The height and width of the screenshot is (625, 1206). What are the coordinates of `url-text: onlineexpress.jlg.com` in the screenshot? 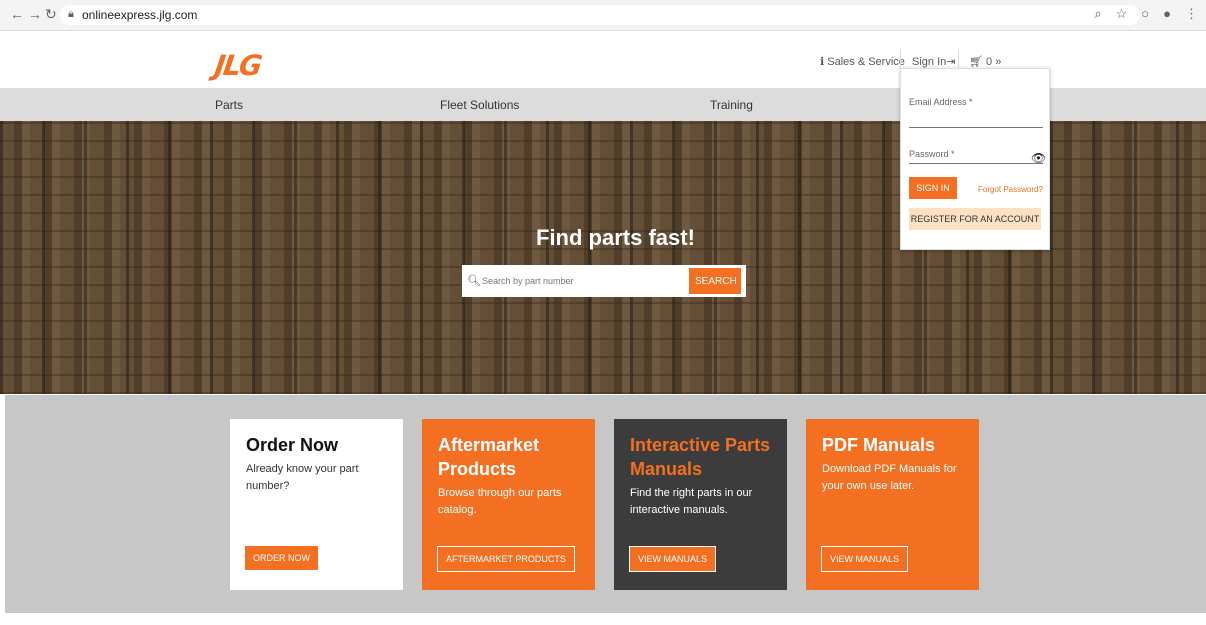 It's located at (140, 15).